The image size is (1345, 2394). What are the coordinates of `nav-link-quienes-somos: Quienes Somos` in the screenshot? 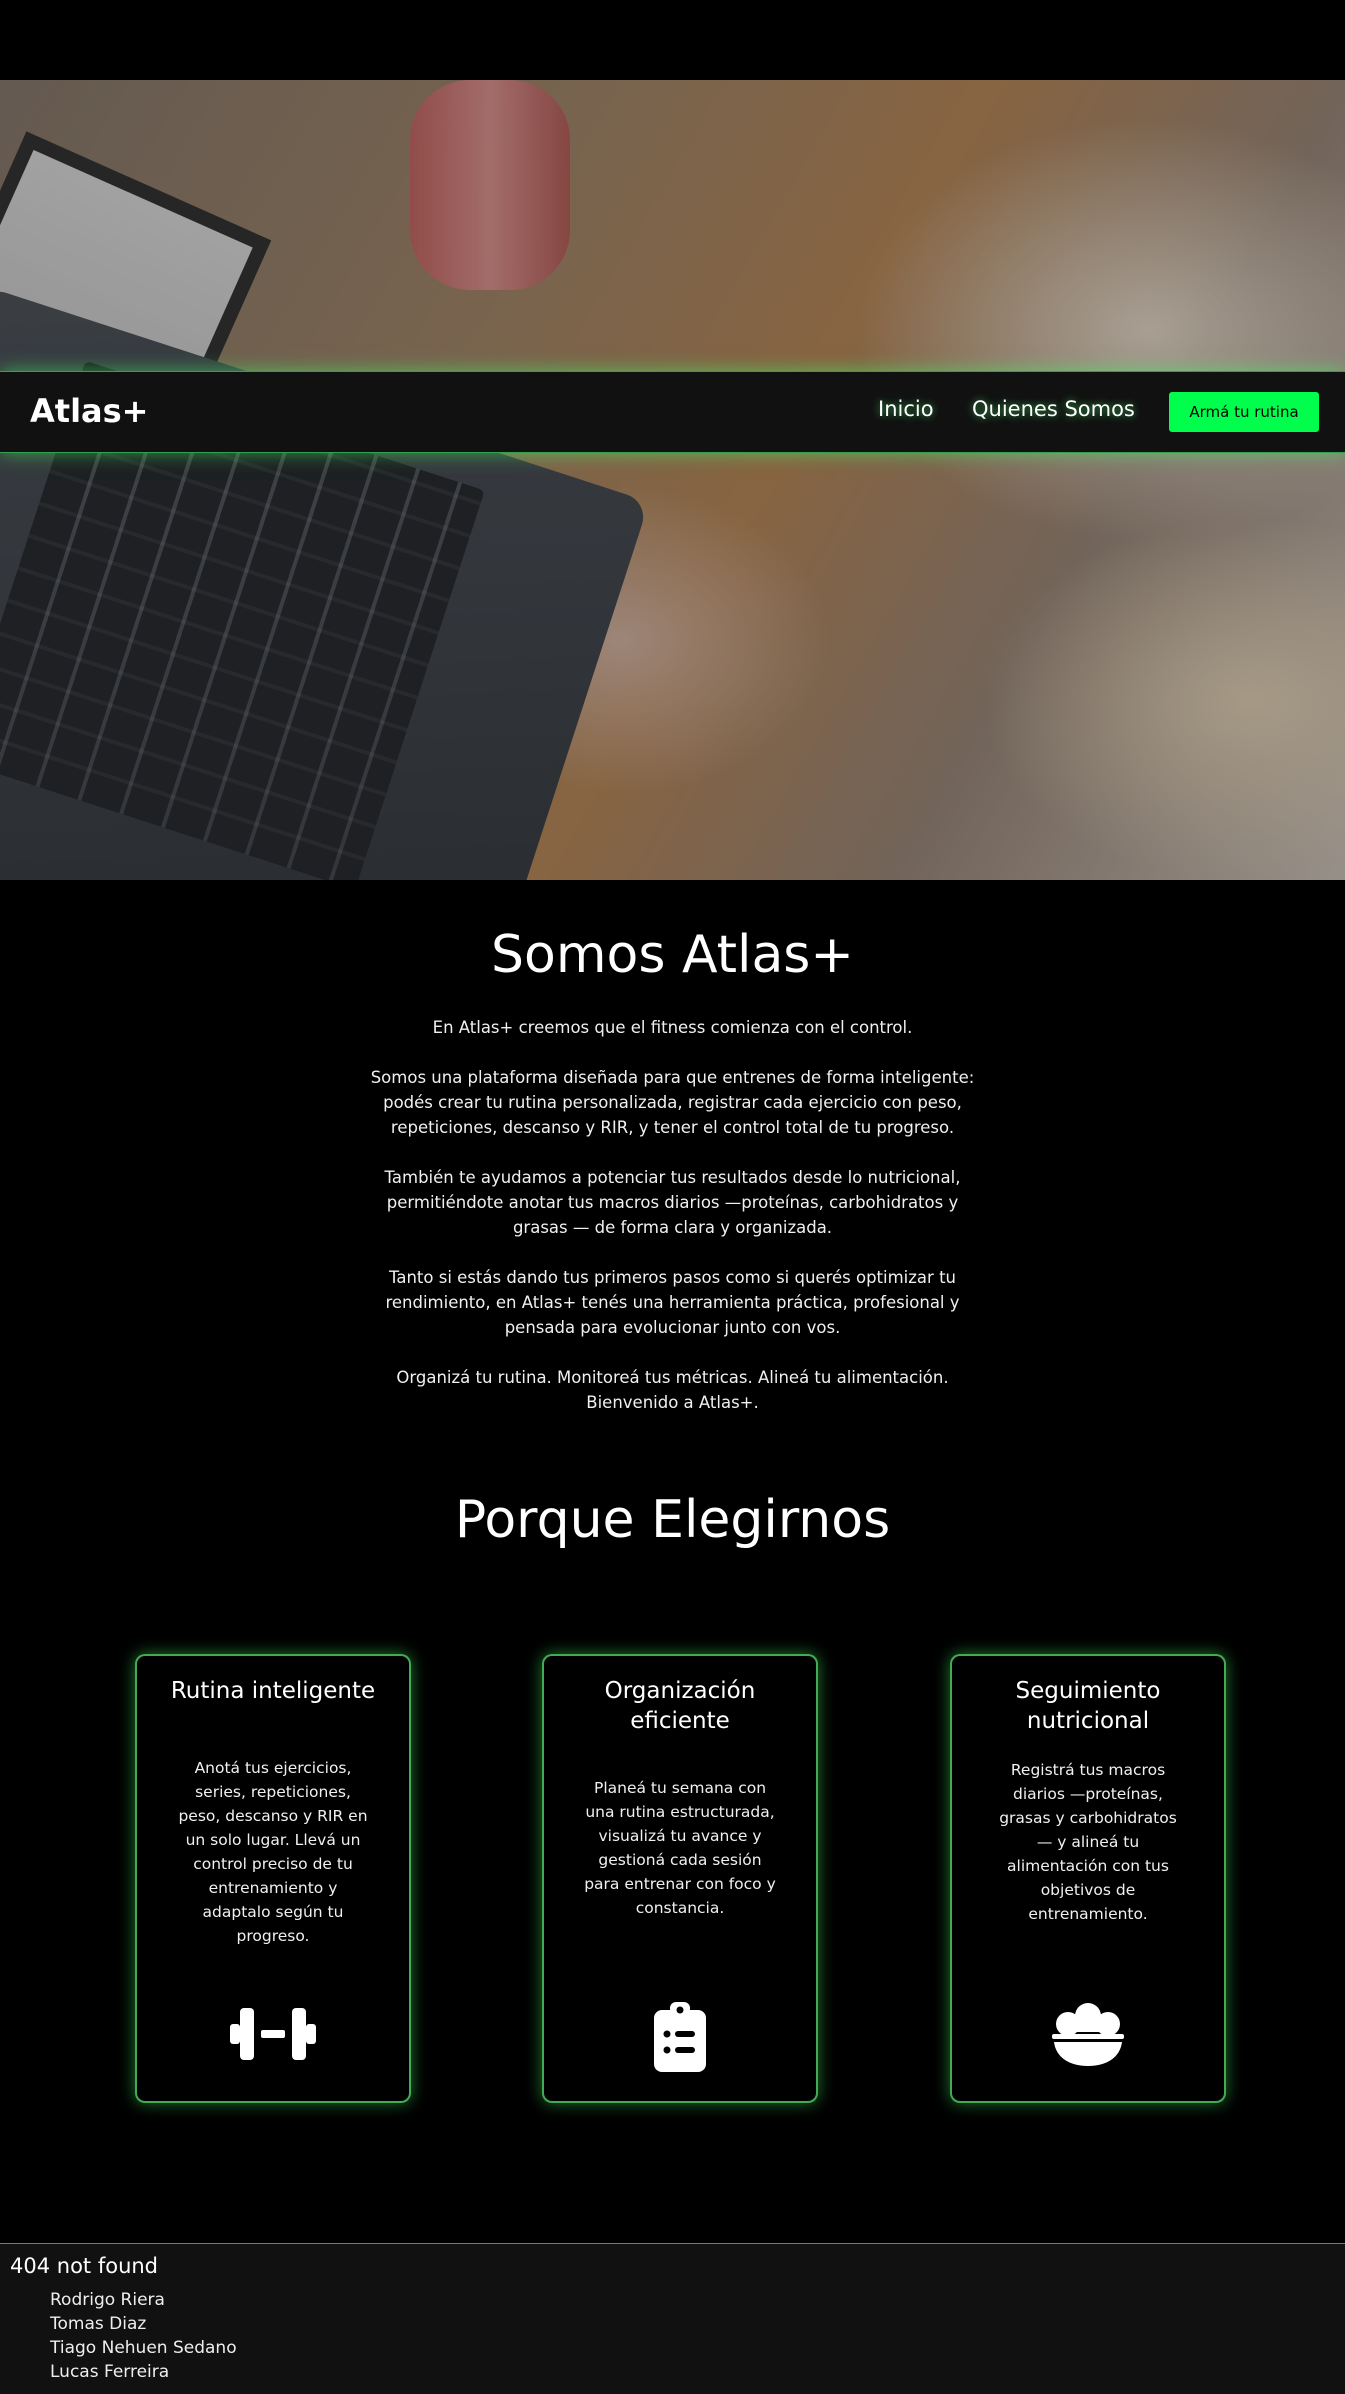 It's located at (1053, 409).